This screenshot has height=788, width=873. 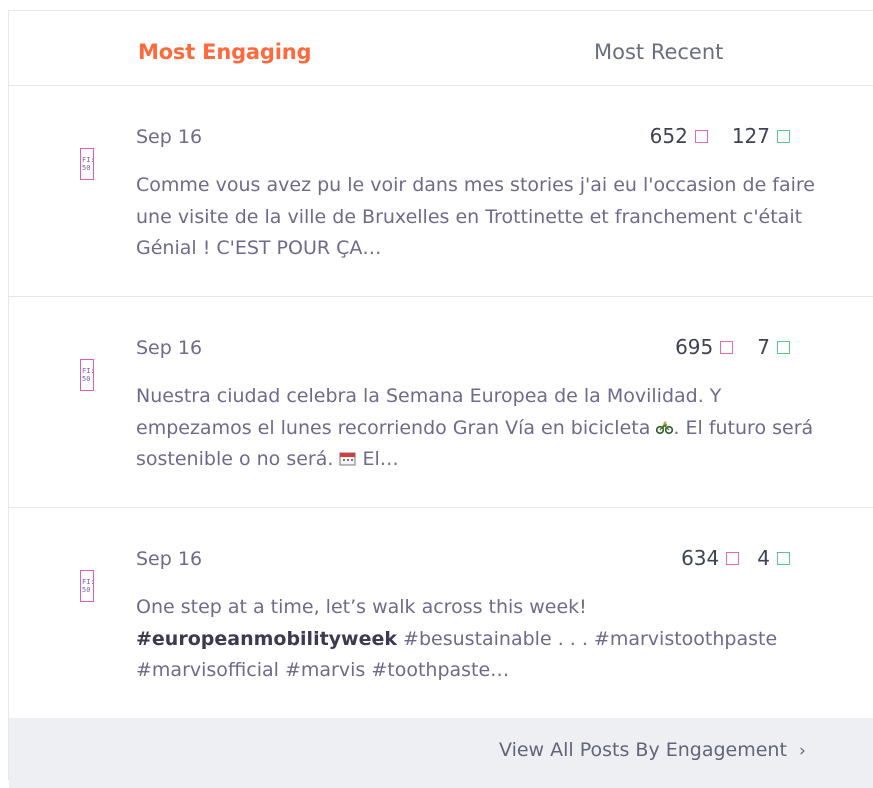 What do you see at coordinates (441, 48) in the screenshot?
I see `tab-bar: Most Engaging Most Recent` at bounding box center [441, 48].